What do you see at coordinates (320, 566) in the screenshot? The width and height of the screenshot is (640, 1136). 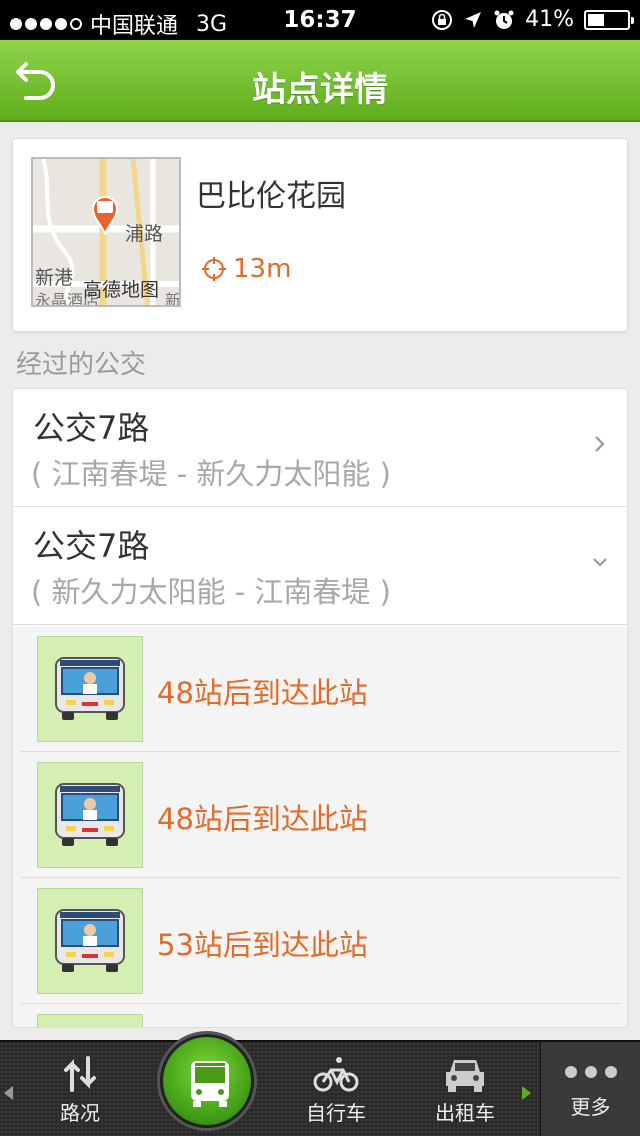 I see `route-item: 公交7路 ( 新久力太阳能 - 江南春堤 )` at bounding box center [320, 566].